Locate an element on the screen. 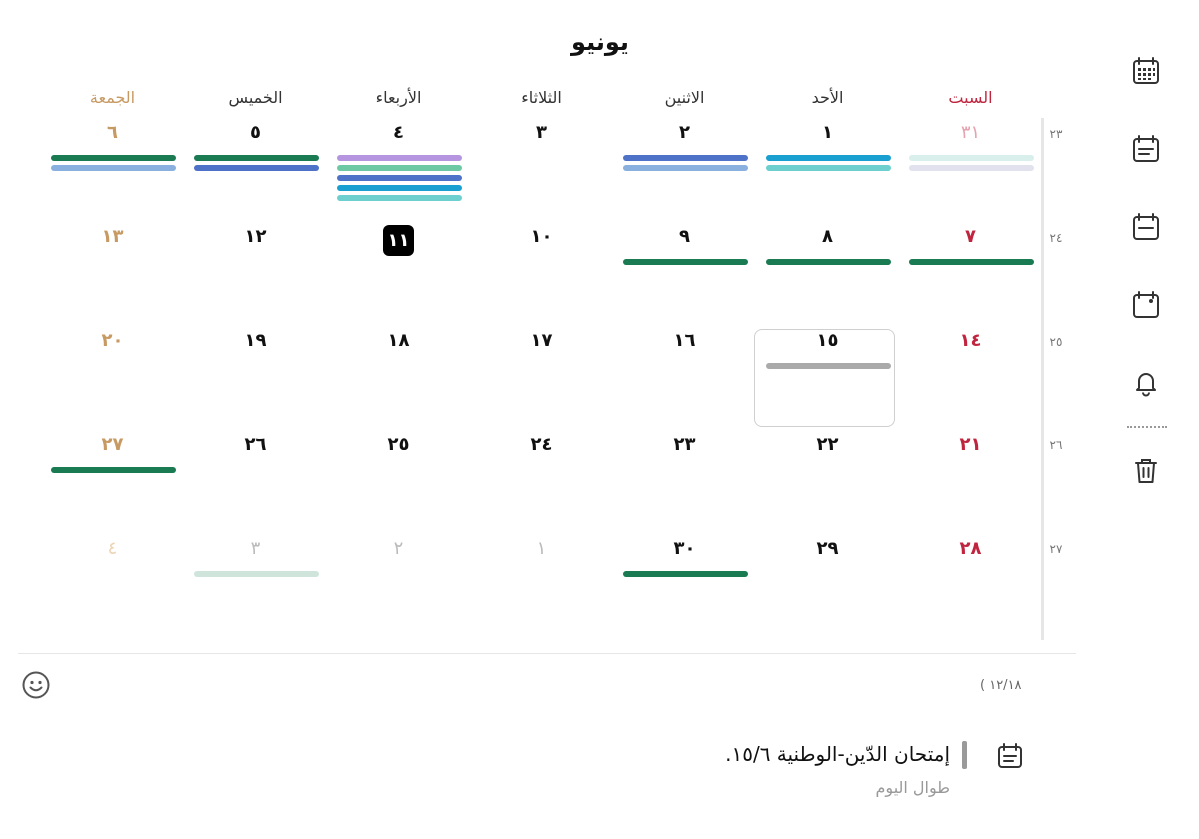 The width and height of the screenshot is (1199, 839). day-cell: ٣١ is located at coordinates (970, 170).